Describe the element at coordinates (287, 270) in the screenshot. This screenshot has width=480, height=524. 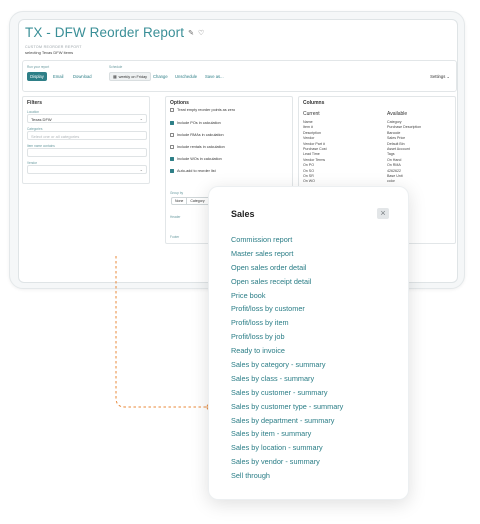
I see `menu-item-open-sales-order-detail: Open sales order detail` at that location.